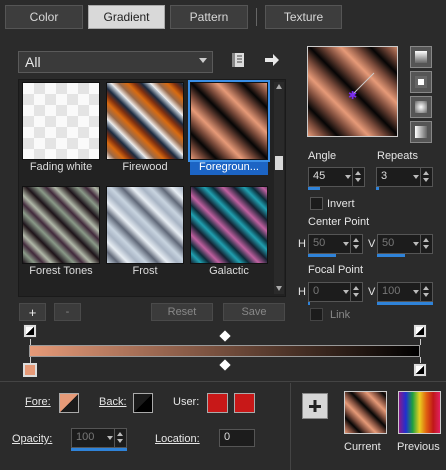  I want to click on user-label: User:, so click(186, 402).